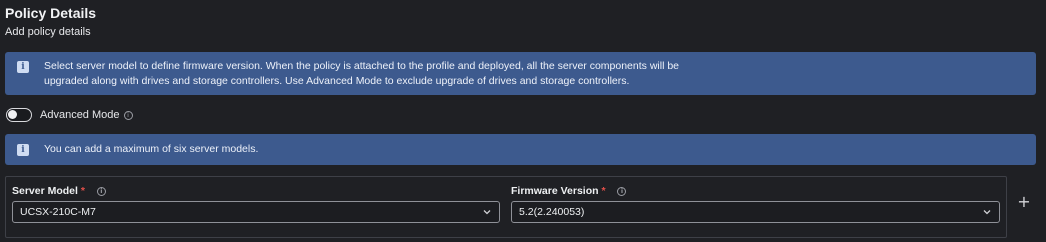  Describe the element at coordinates (58, 212) in the screenshot. I see `server-model-value: UCSX-210C-M7` at that location.